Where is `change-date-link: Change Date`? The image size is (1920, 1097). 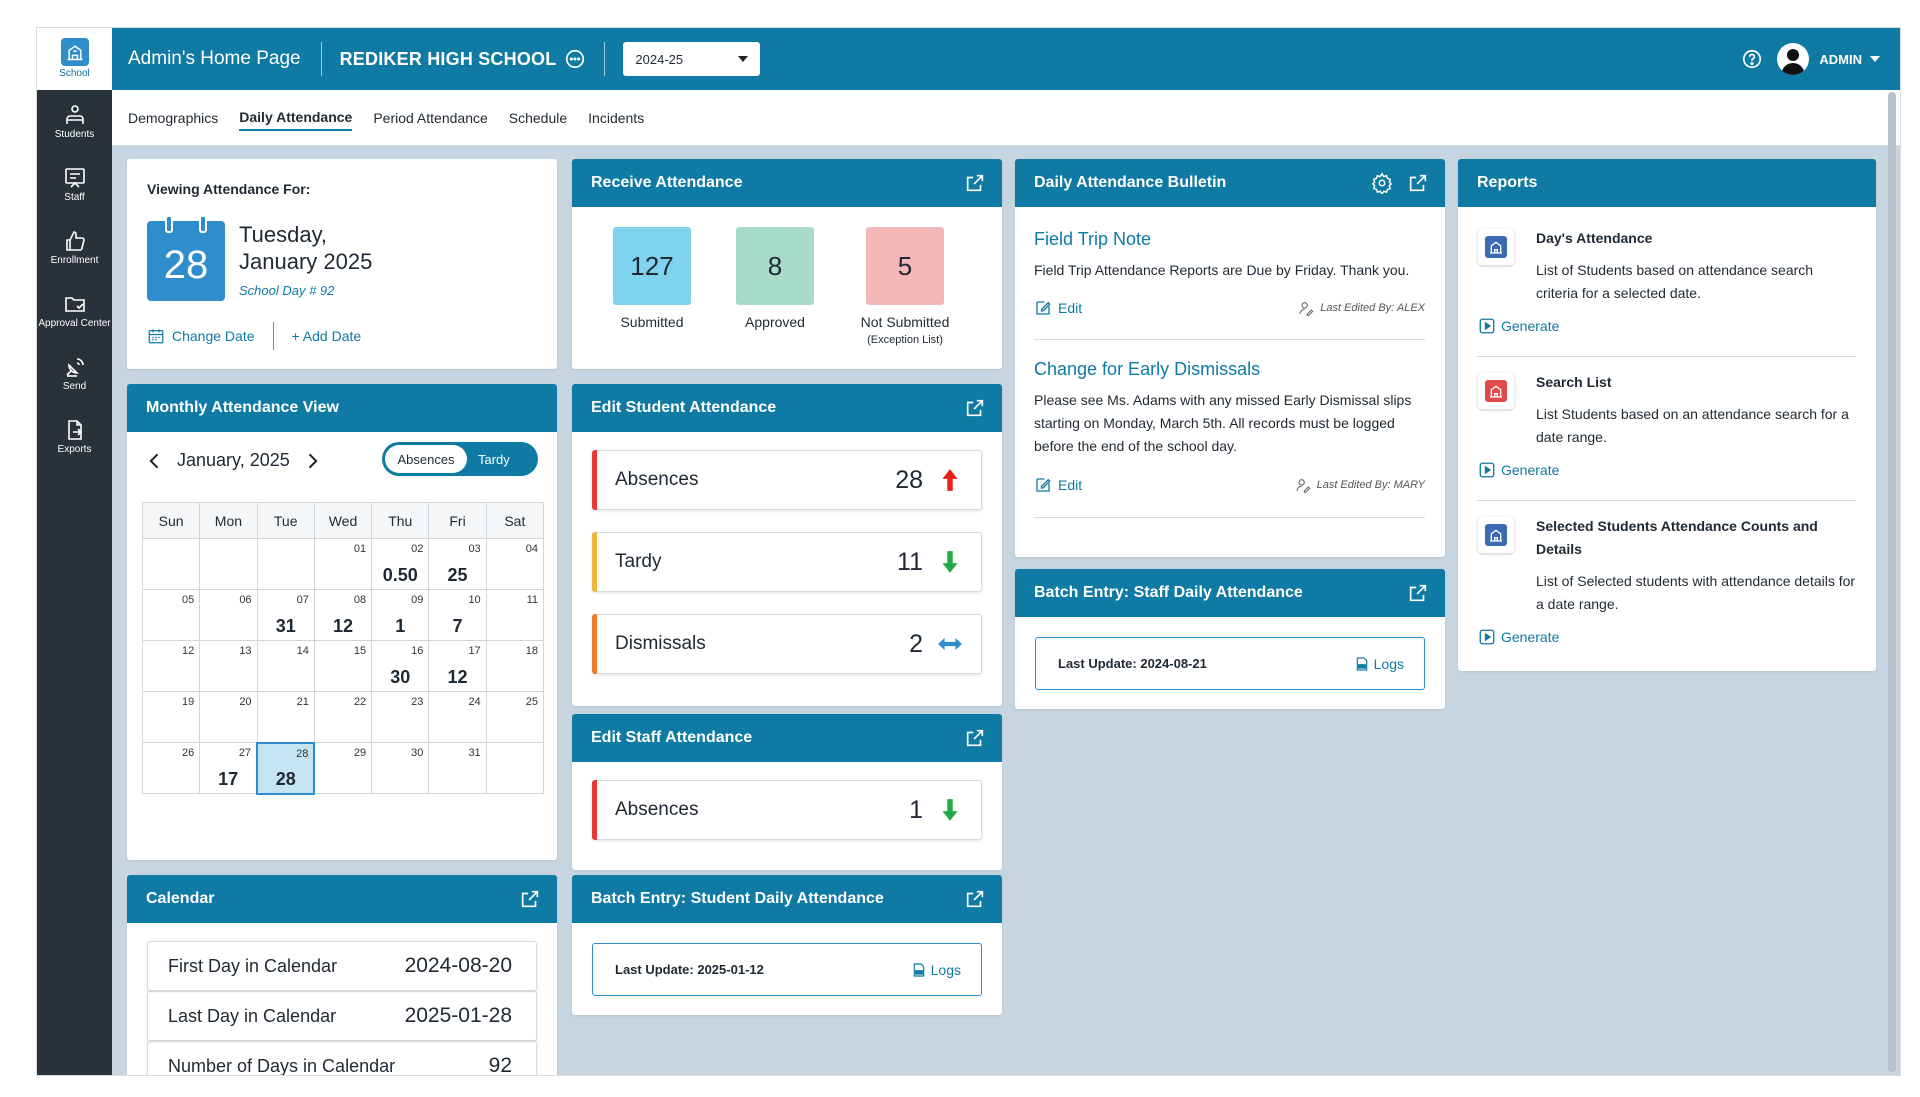
change-date-link: Change Date is located at coordinates (213, 336).